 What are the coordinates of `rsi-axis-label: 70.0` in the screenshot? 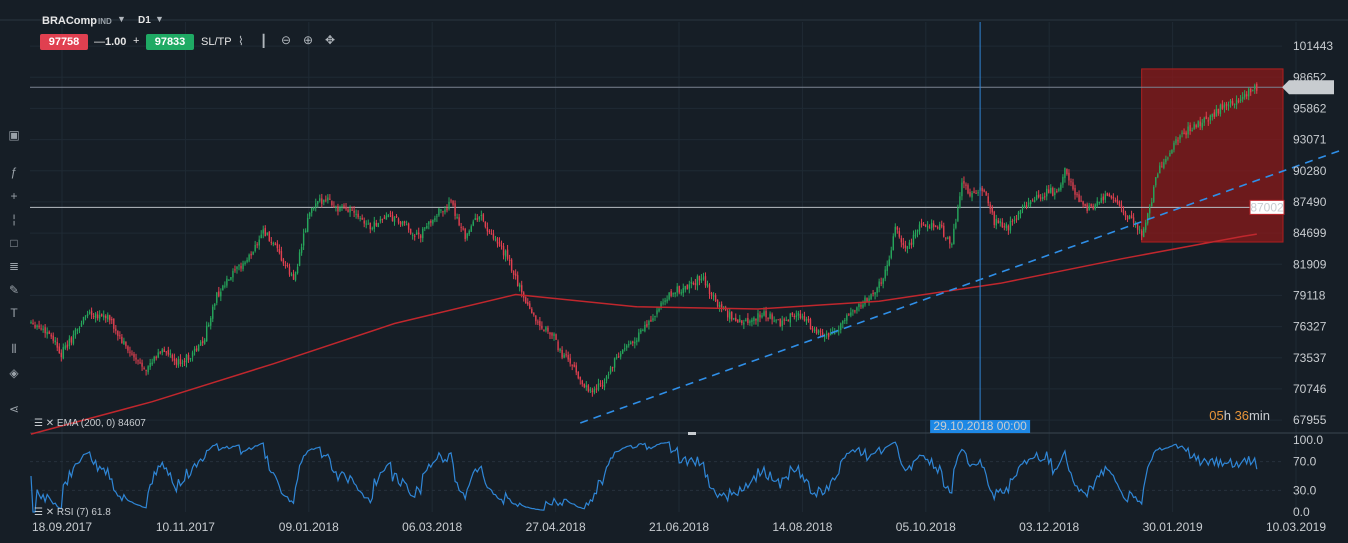 It's located at (1305, 462).